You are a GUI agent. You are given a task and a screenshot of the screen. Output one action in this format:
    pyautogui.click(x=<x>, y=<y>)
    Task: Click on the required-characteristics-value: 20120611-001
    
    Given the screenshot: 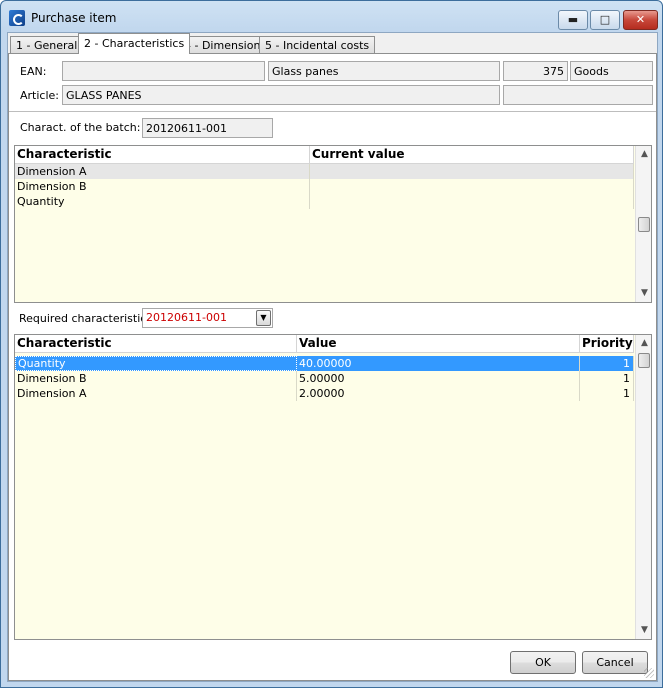 What is the action you would take?
    pyautogui.click(x=186, y=317)
    